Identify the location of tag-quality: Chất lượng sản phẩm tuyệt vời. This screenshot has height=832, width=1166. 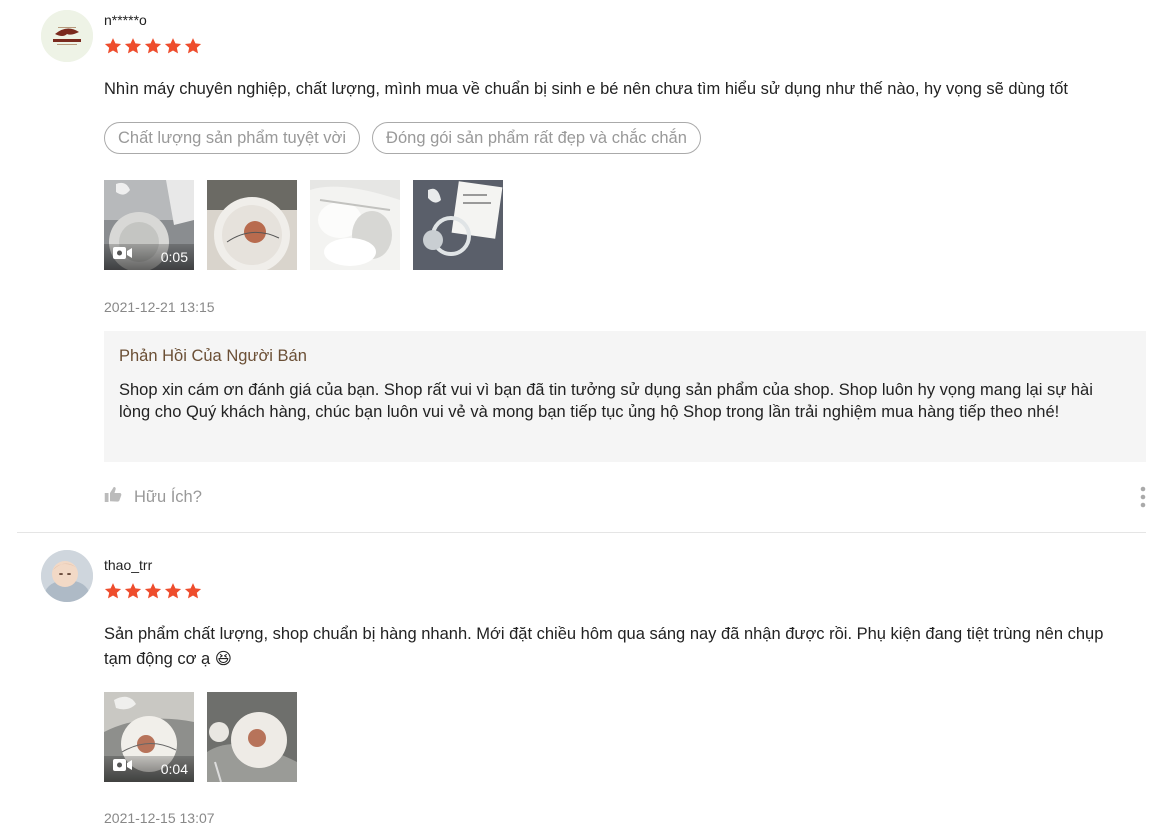
(232, 138).